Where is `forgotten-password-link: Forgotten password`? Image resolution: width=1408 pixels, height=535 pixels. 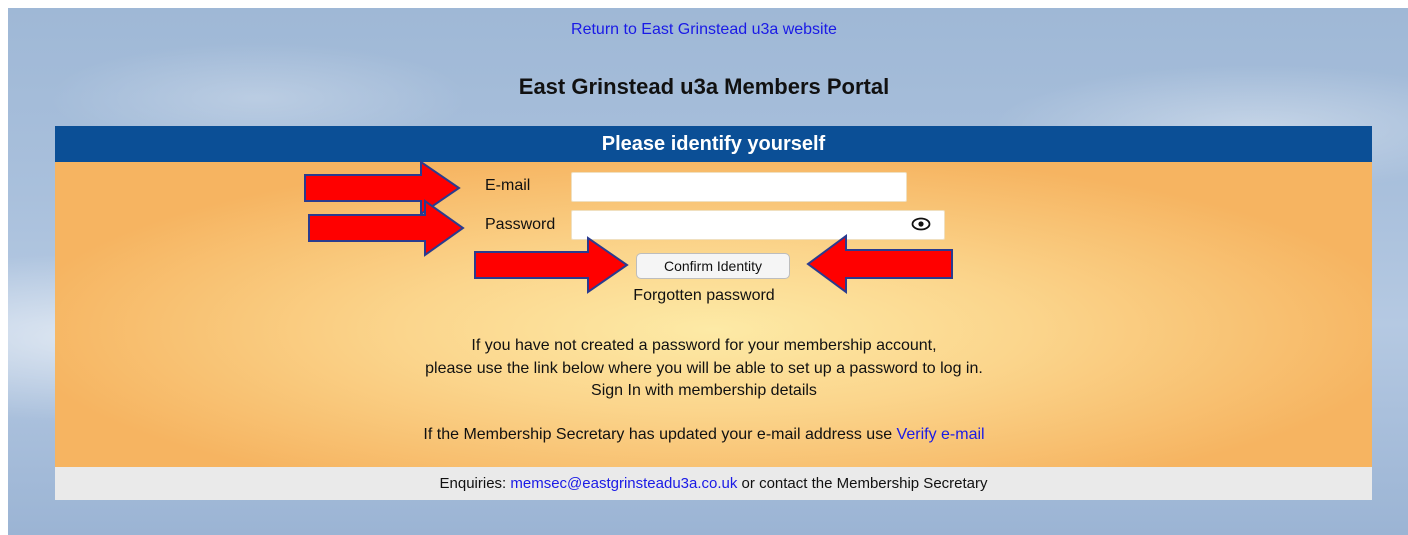
forgotten-password-link: Forgotten password is located at coordinates (704, 296).